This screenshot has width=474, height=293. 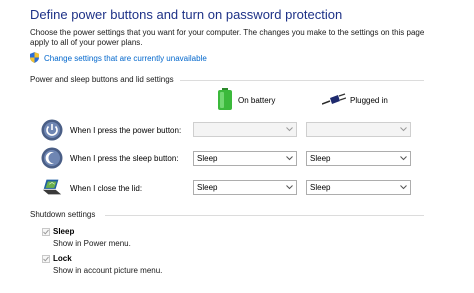 I want to click on lock-checkbox-description: Show in account picture menu., so click(x=108, y=270).